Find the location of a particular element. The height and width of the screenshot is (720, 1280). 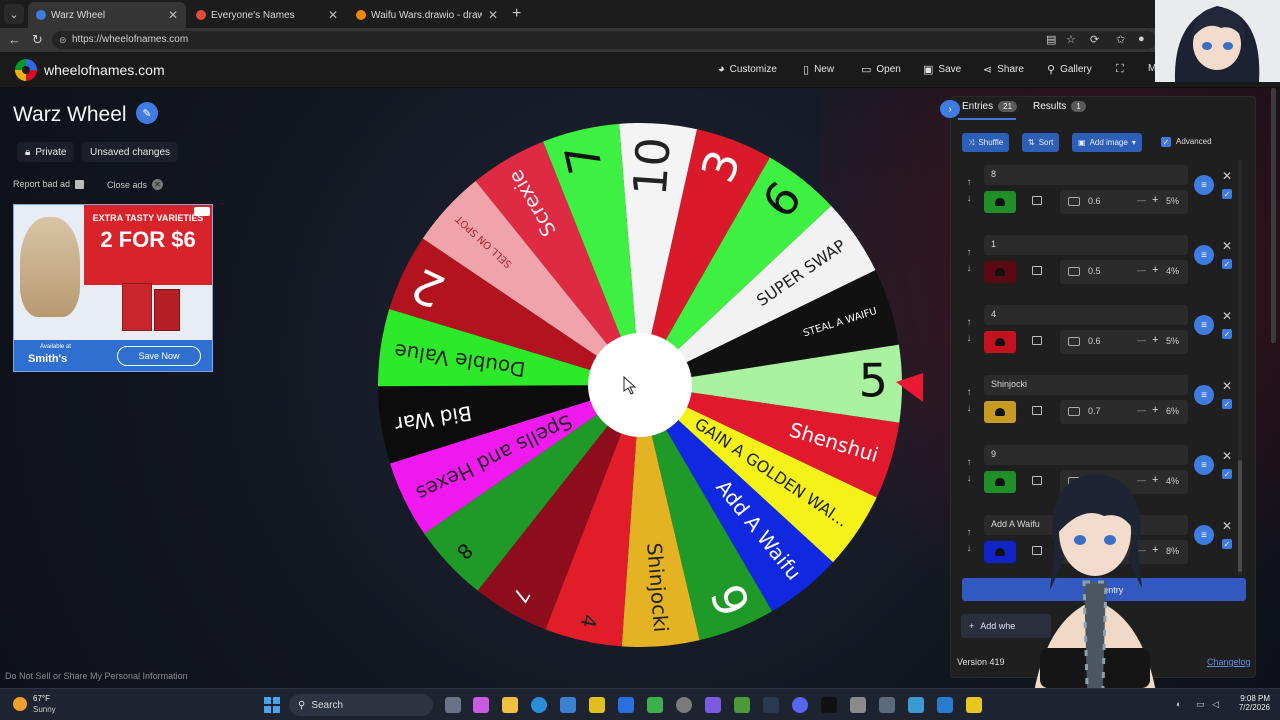

minecraft-icon is located at coordinates (742, 705).